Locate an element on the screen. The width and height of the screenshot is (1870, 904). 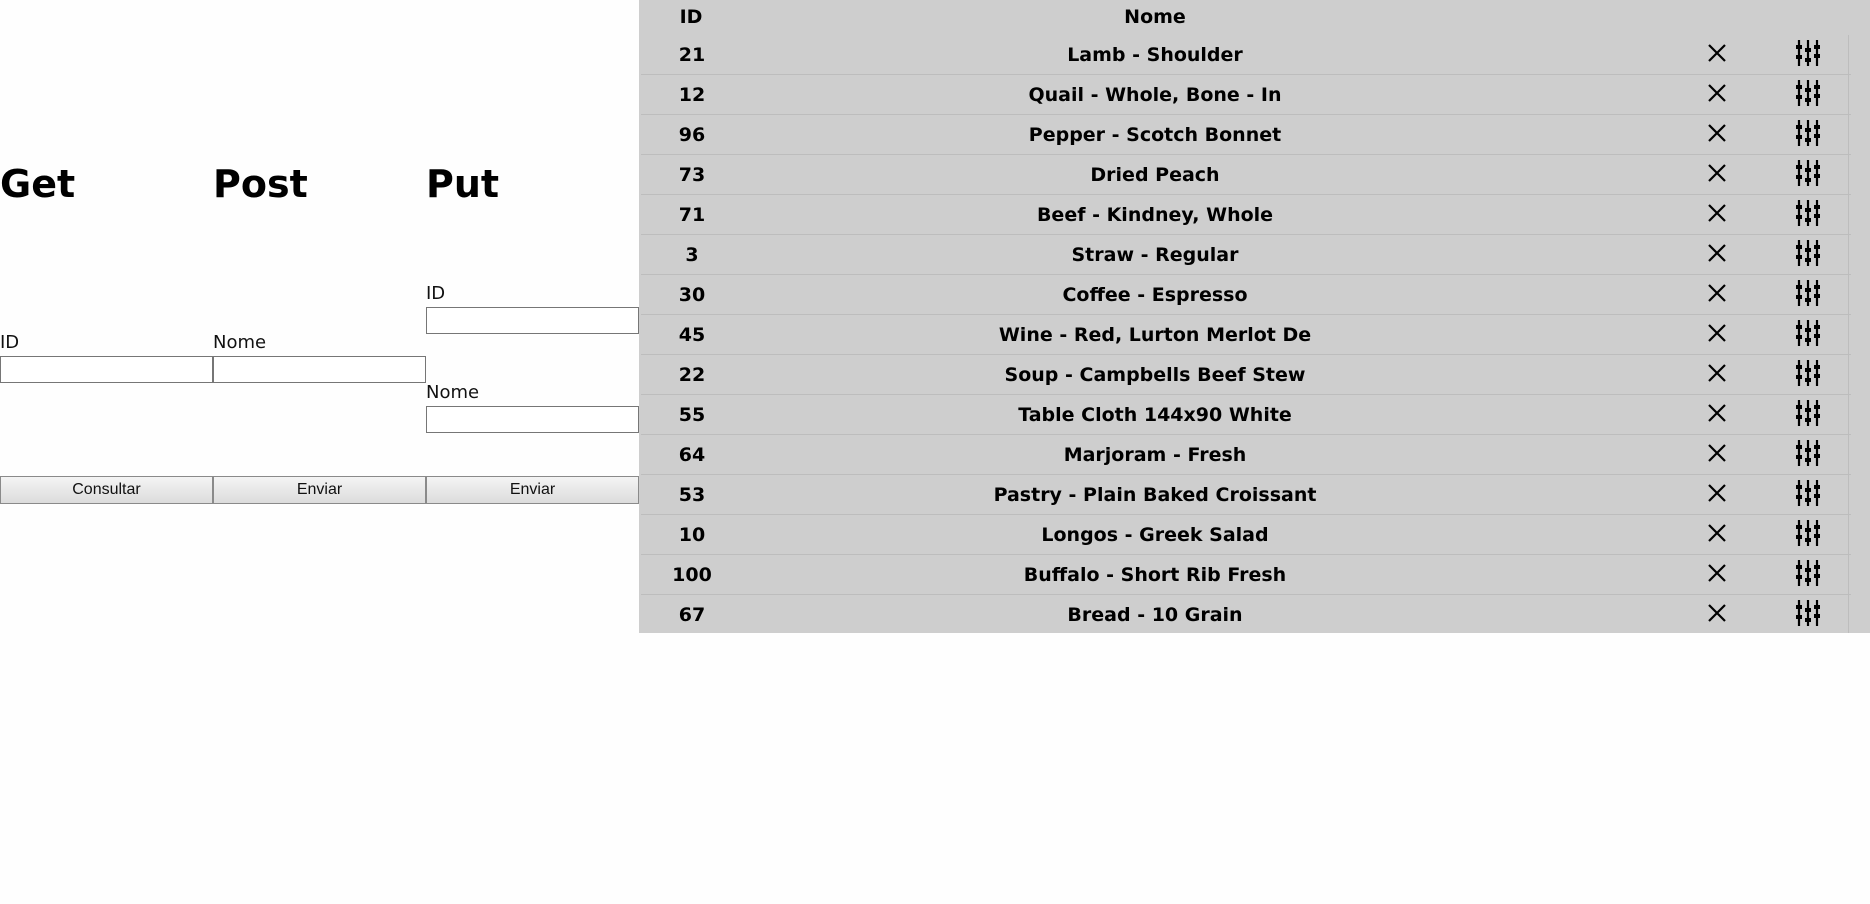
table-row: 12 Quail - Whole, Bone - In is located at coordinates (1246, 95).